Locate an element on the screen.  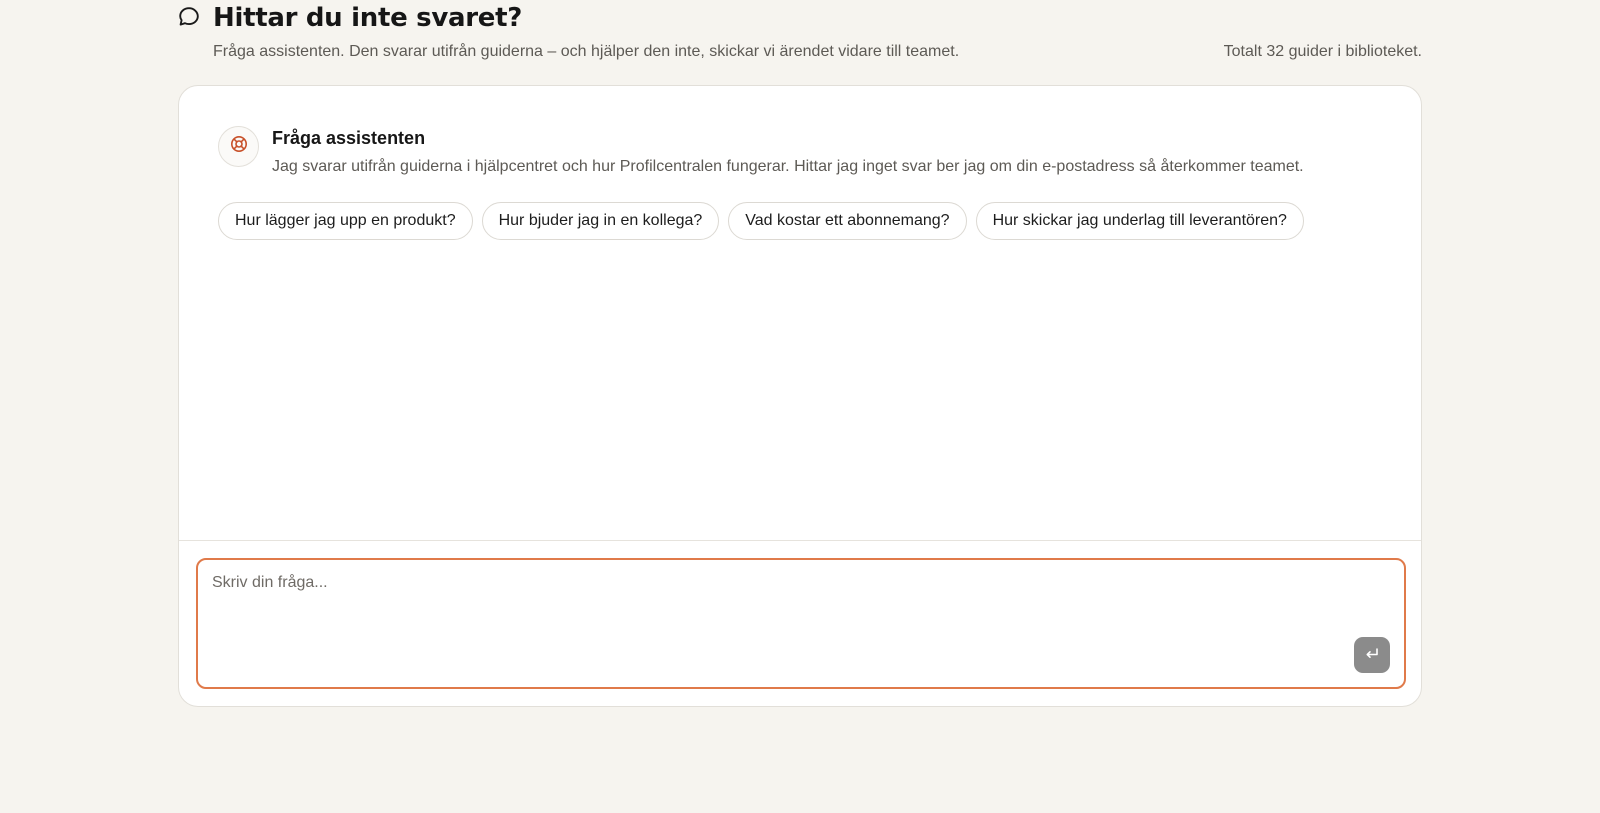
assistant-avatar is located at coordinates (238, 146).